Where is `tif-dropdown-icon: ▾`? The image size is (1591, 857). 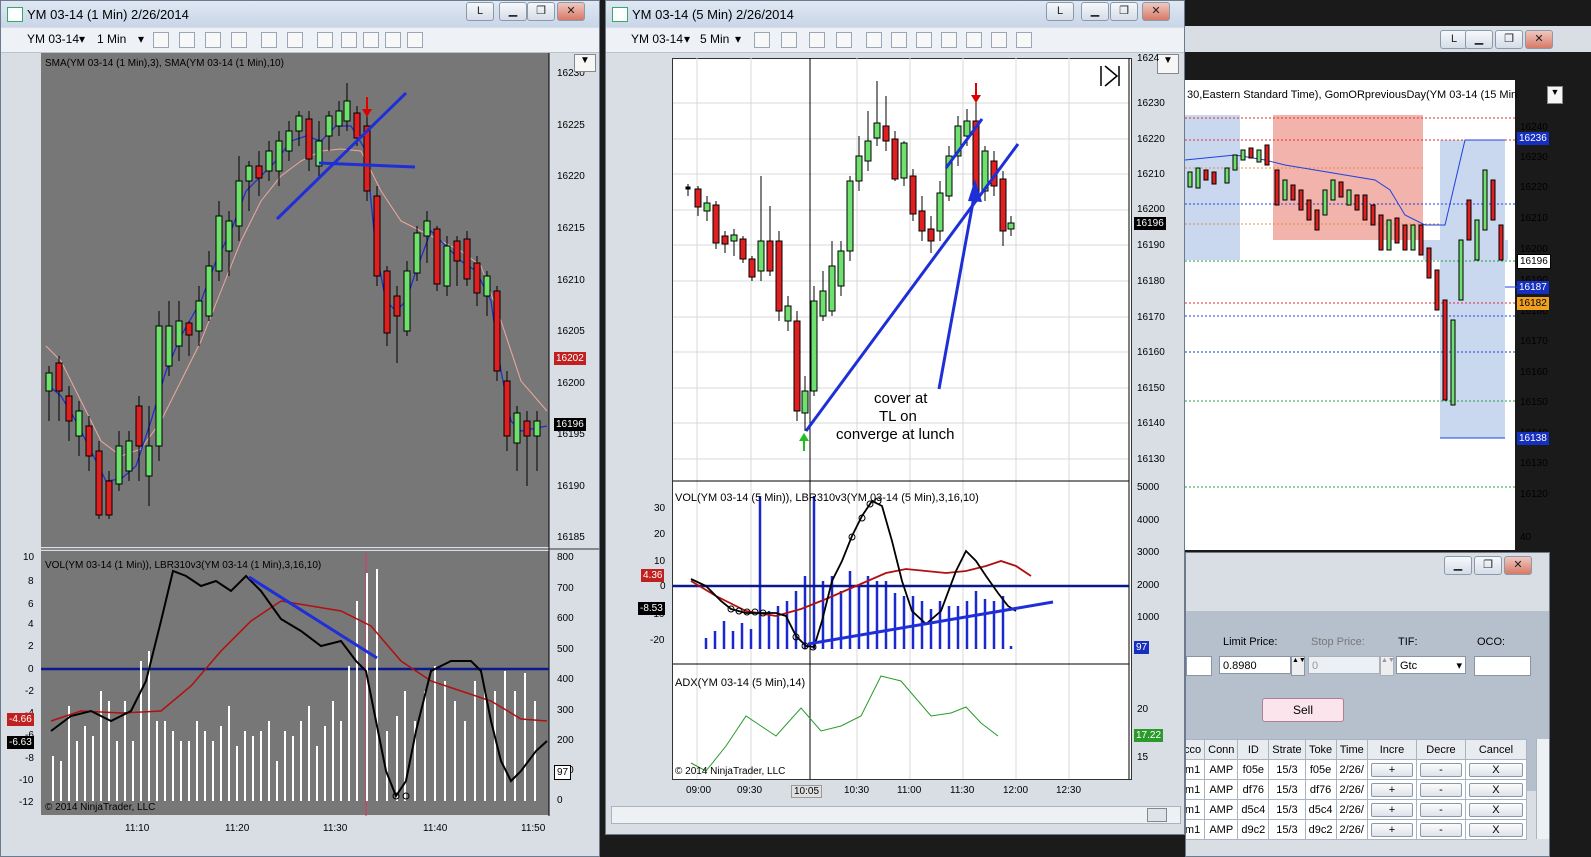 tif-dropdown-icon: ▾ is located at coordinates (1459, 666).